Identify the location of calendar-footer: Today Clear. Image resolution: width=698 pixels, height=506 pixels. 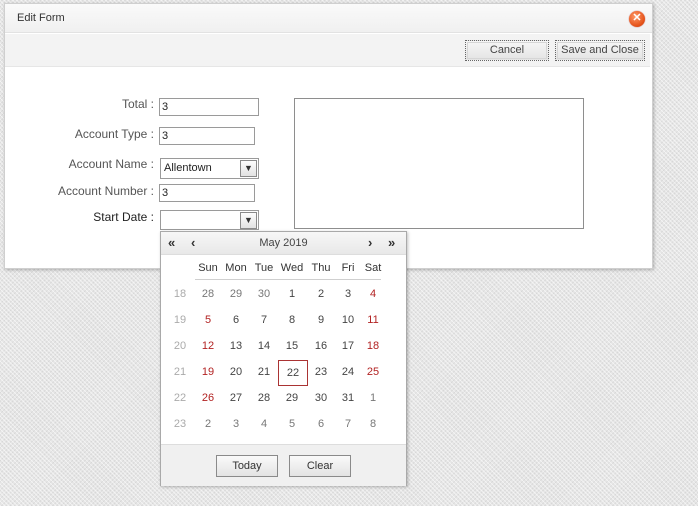
(283, 465).